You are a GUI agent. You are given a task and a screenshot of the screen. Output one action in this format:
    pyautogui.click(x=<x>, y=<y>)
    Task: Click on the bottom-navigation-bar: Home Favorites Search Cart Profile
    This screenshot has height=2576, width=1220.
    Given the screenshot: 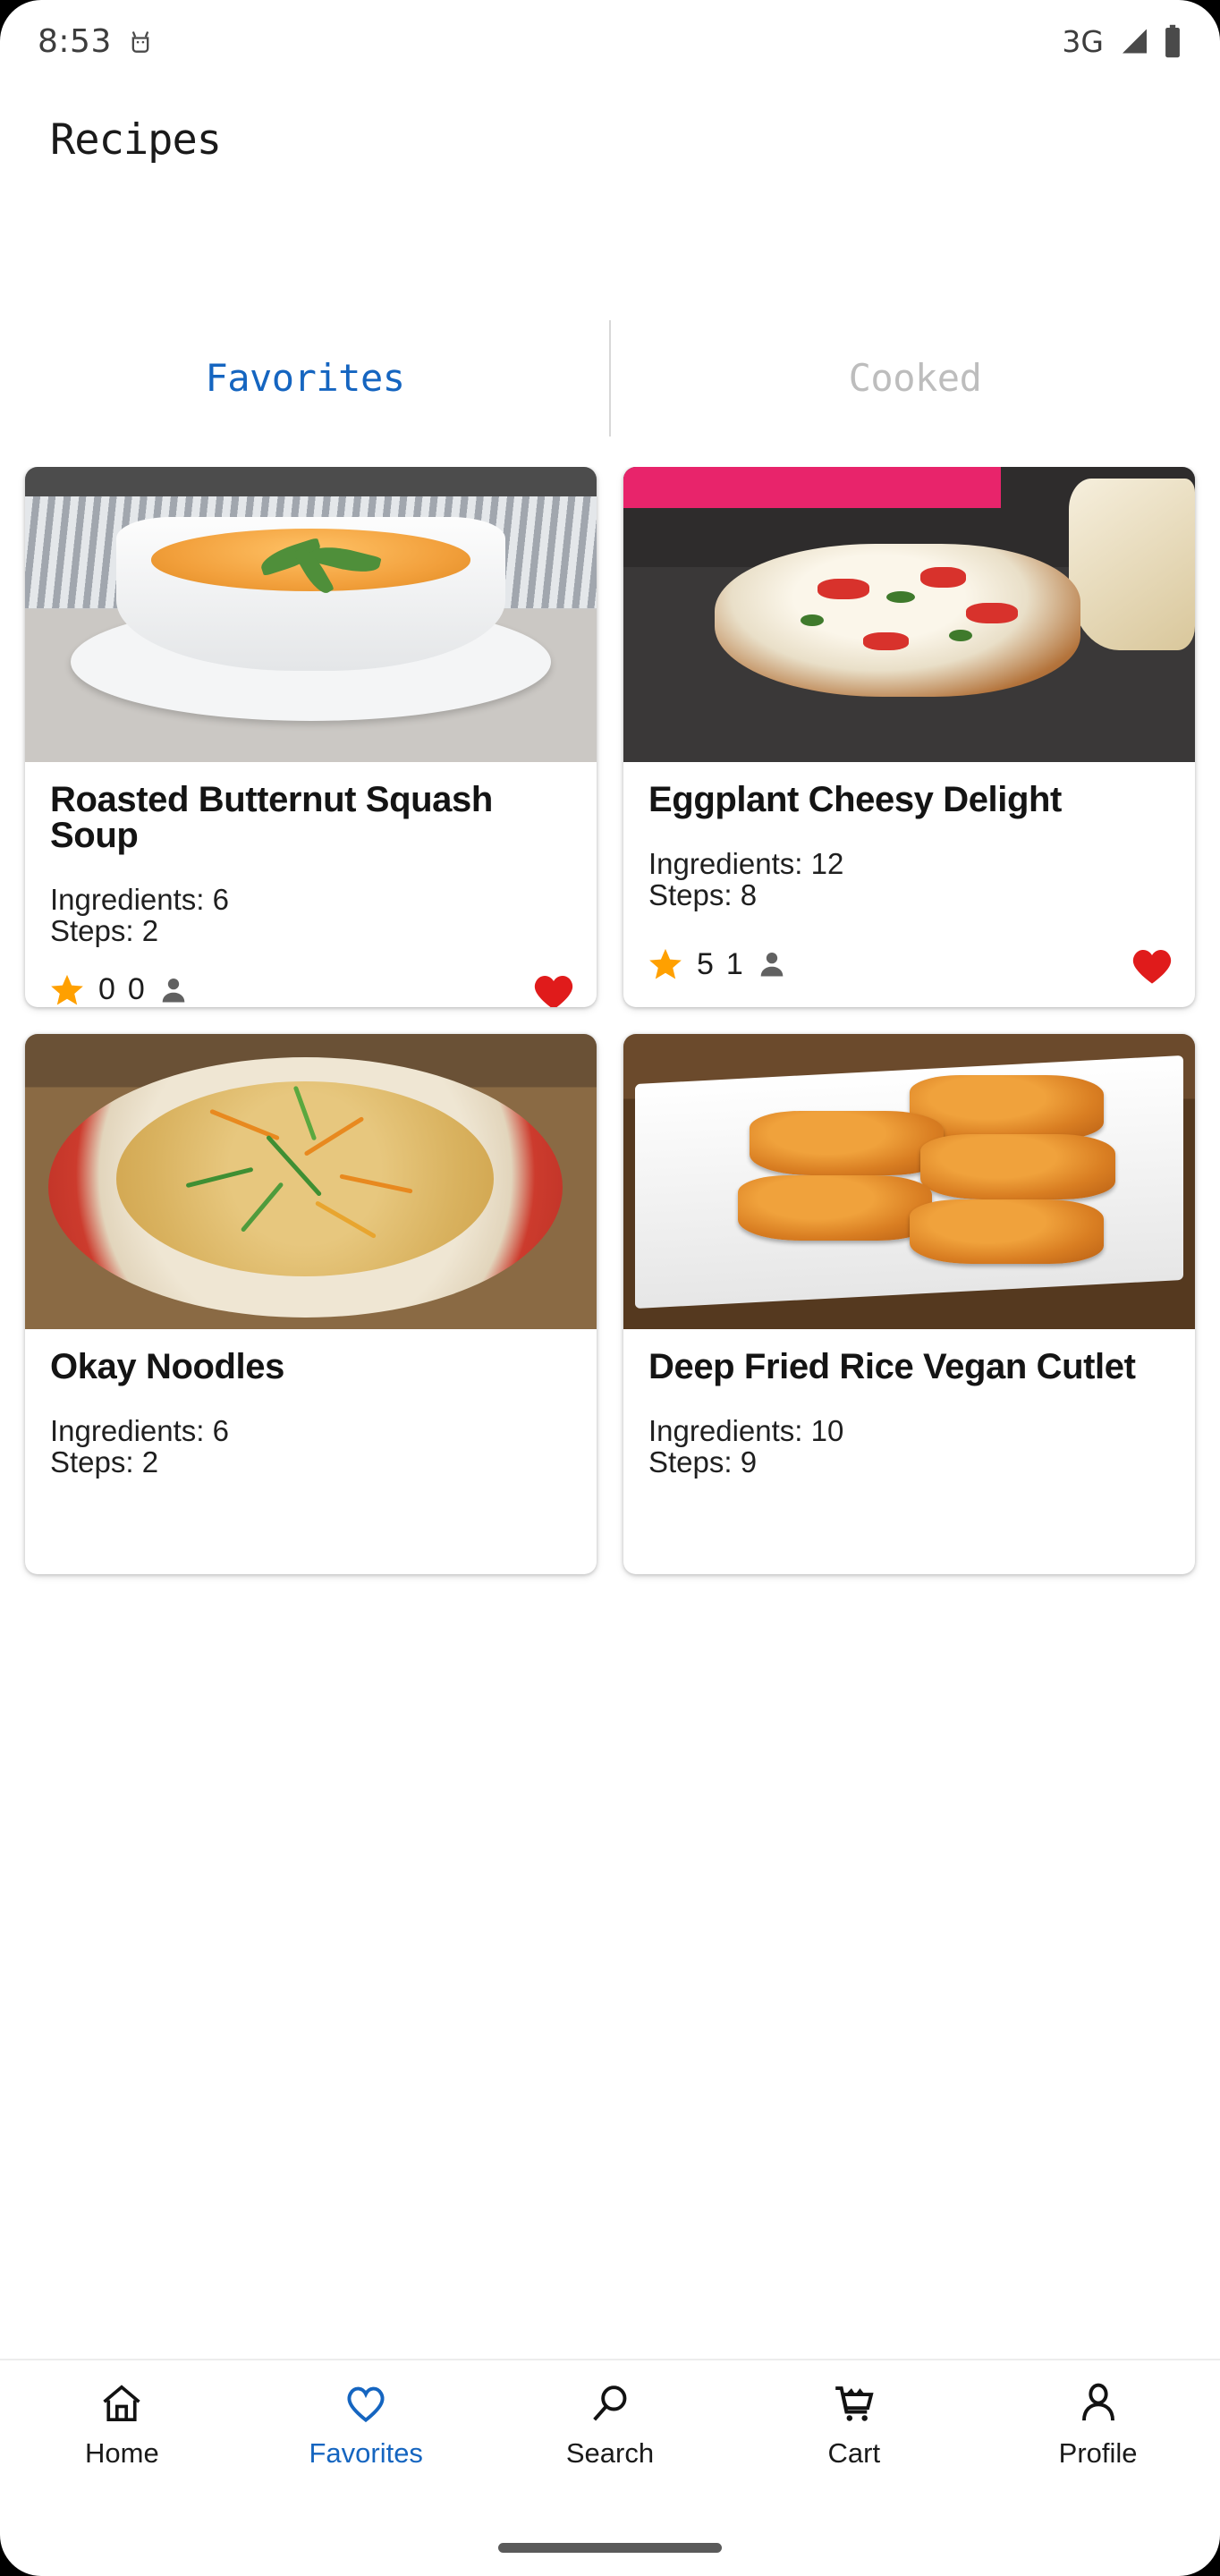 What is the action you would take?
    pyautogui.click(x=610, y=2431)
    